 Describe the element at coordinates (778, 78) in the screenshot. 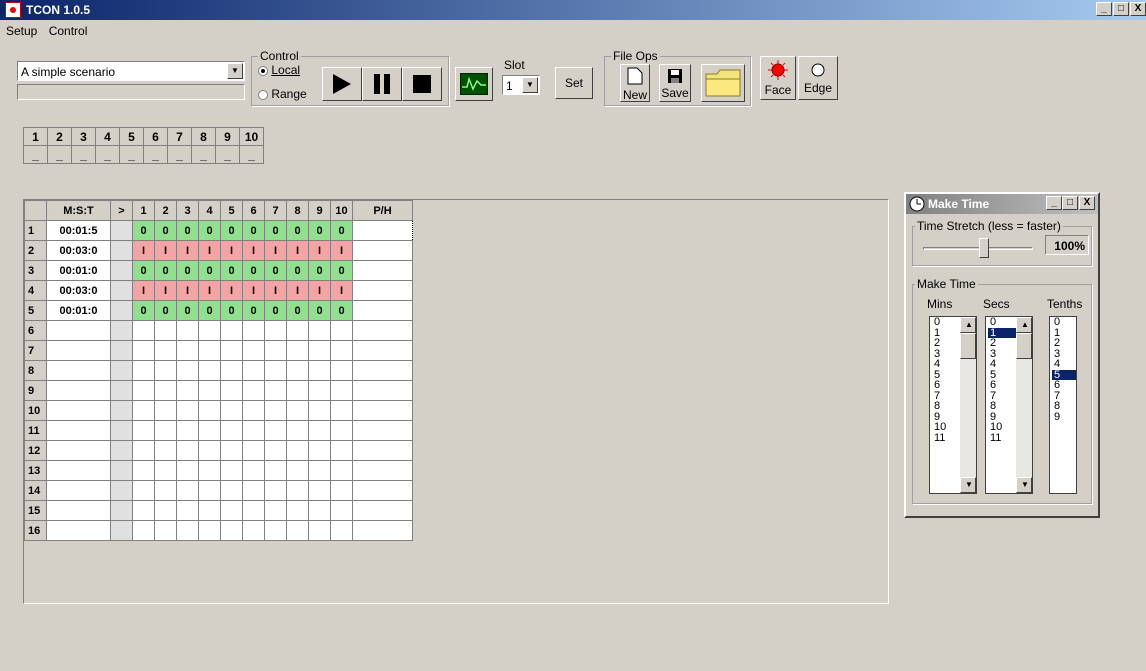

I see `face-button: Face` at that location.